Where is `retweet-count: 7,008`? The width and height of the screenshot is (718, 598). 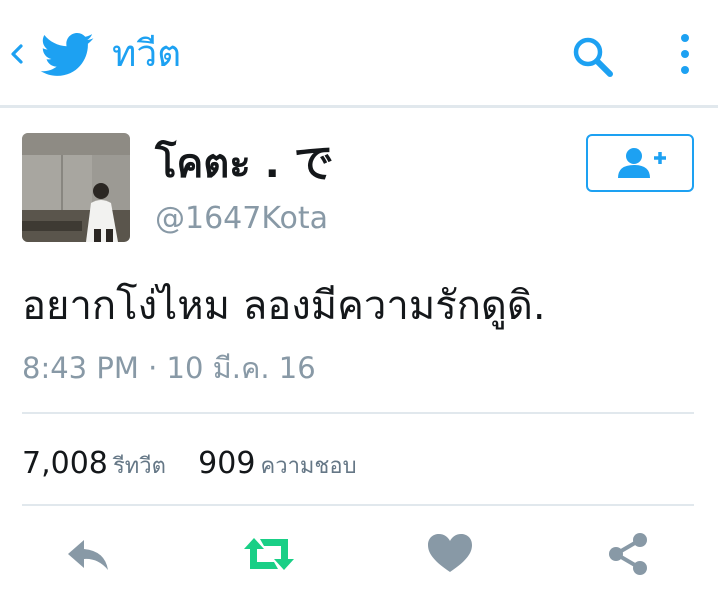 retweet-count: 7,008 is located at coordinates (65, 463).